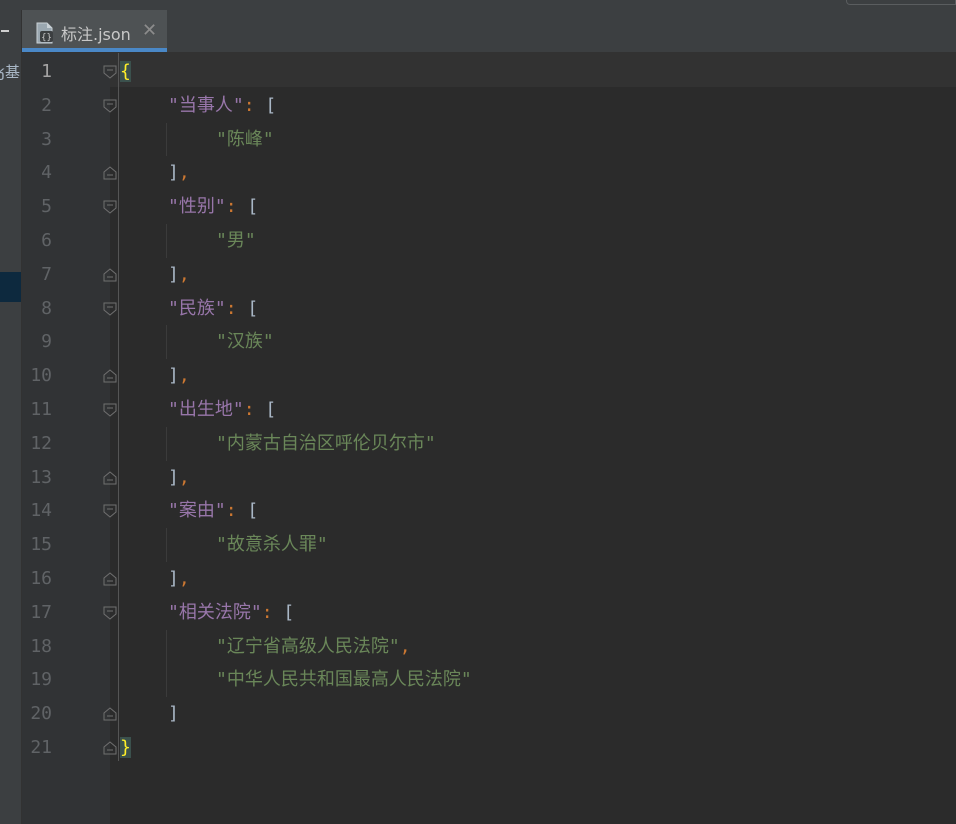 The height and width of the screenshot is (824, 956). I want to click on tab-active-underline, so click(94, 50).